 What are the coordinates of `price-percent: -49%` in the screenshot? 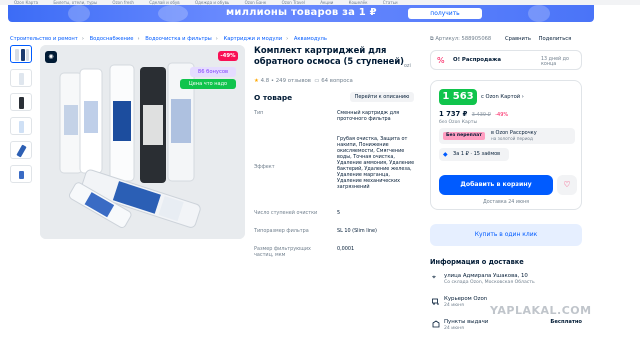 It's located at (502, 115).